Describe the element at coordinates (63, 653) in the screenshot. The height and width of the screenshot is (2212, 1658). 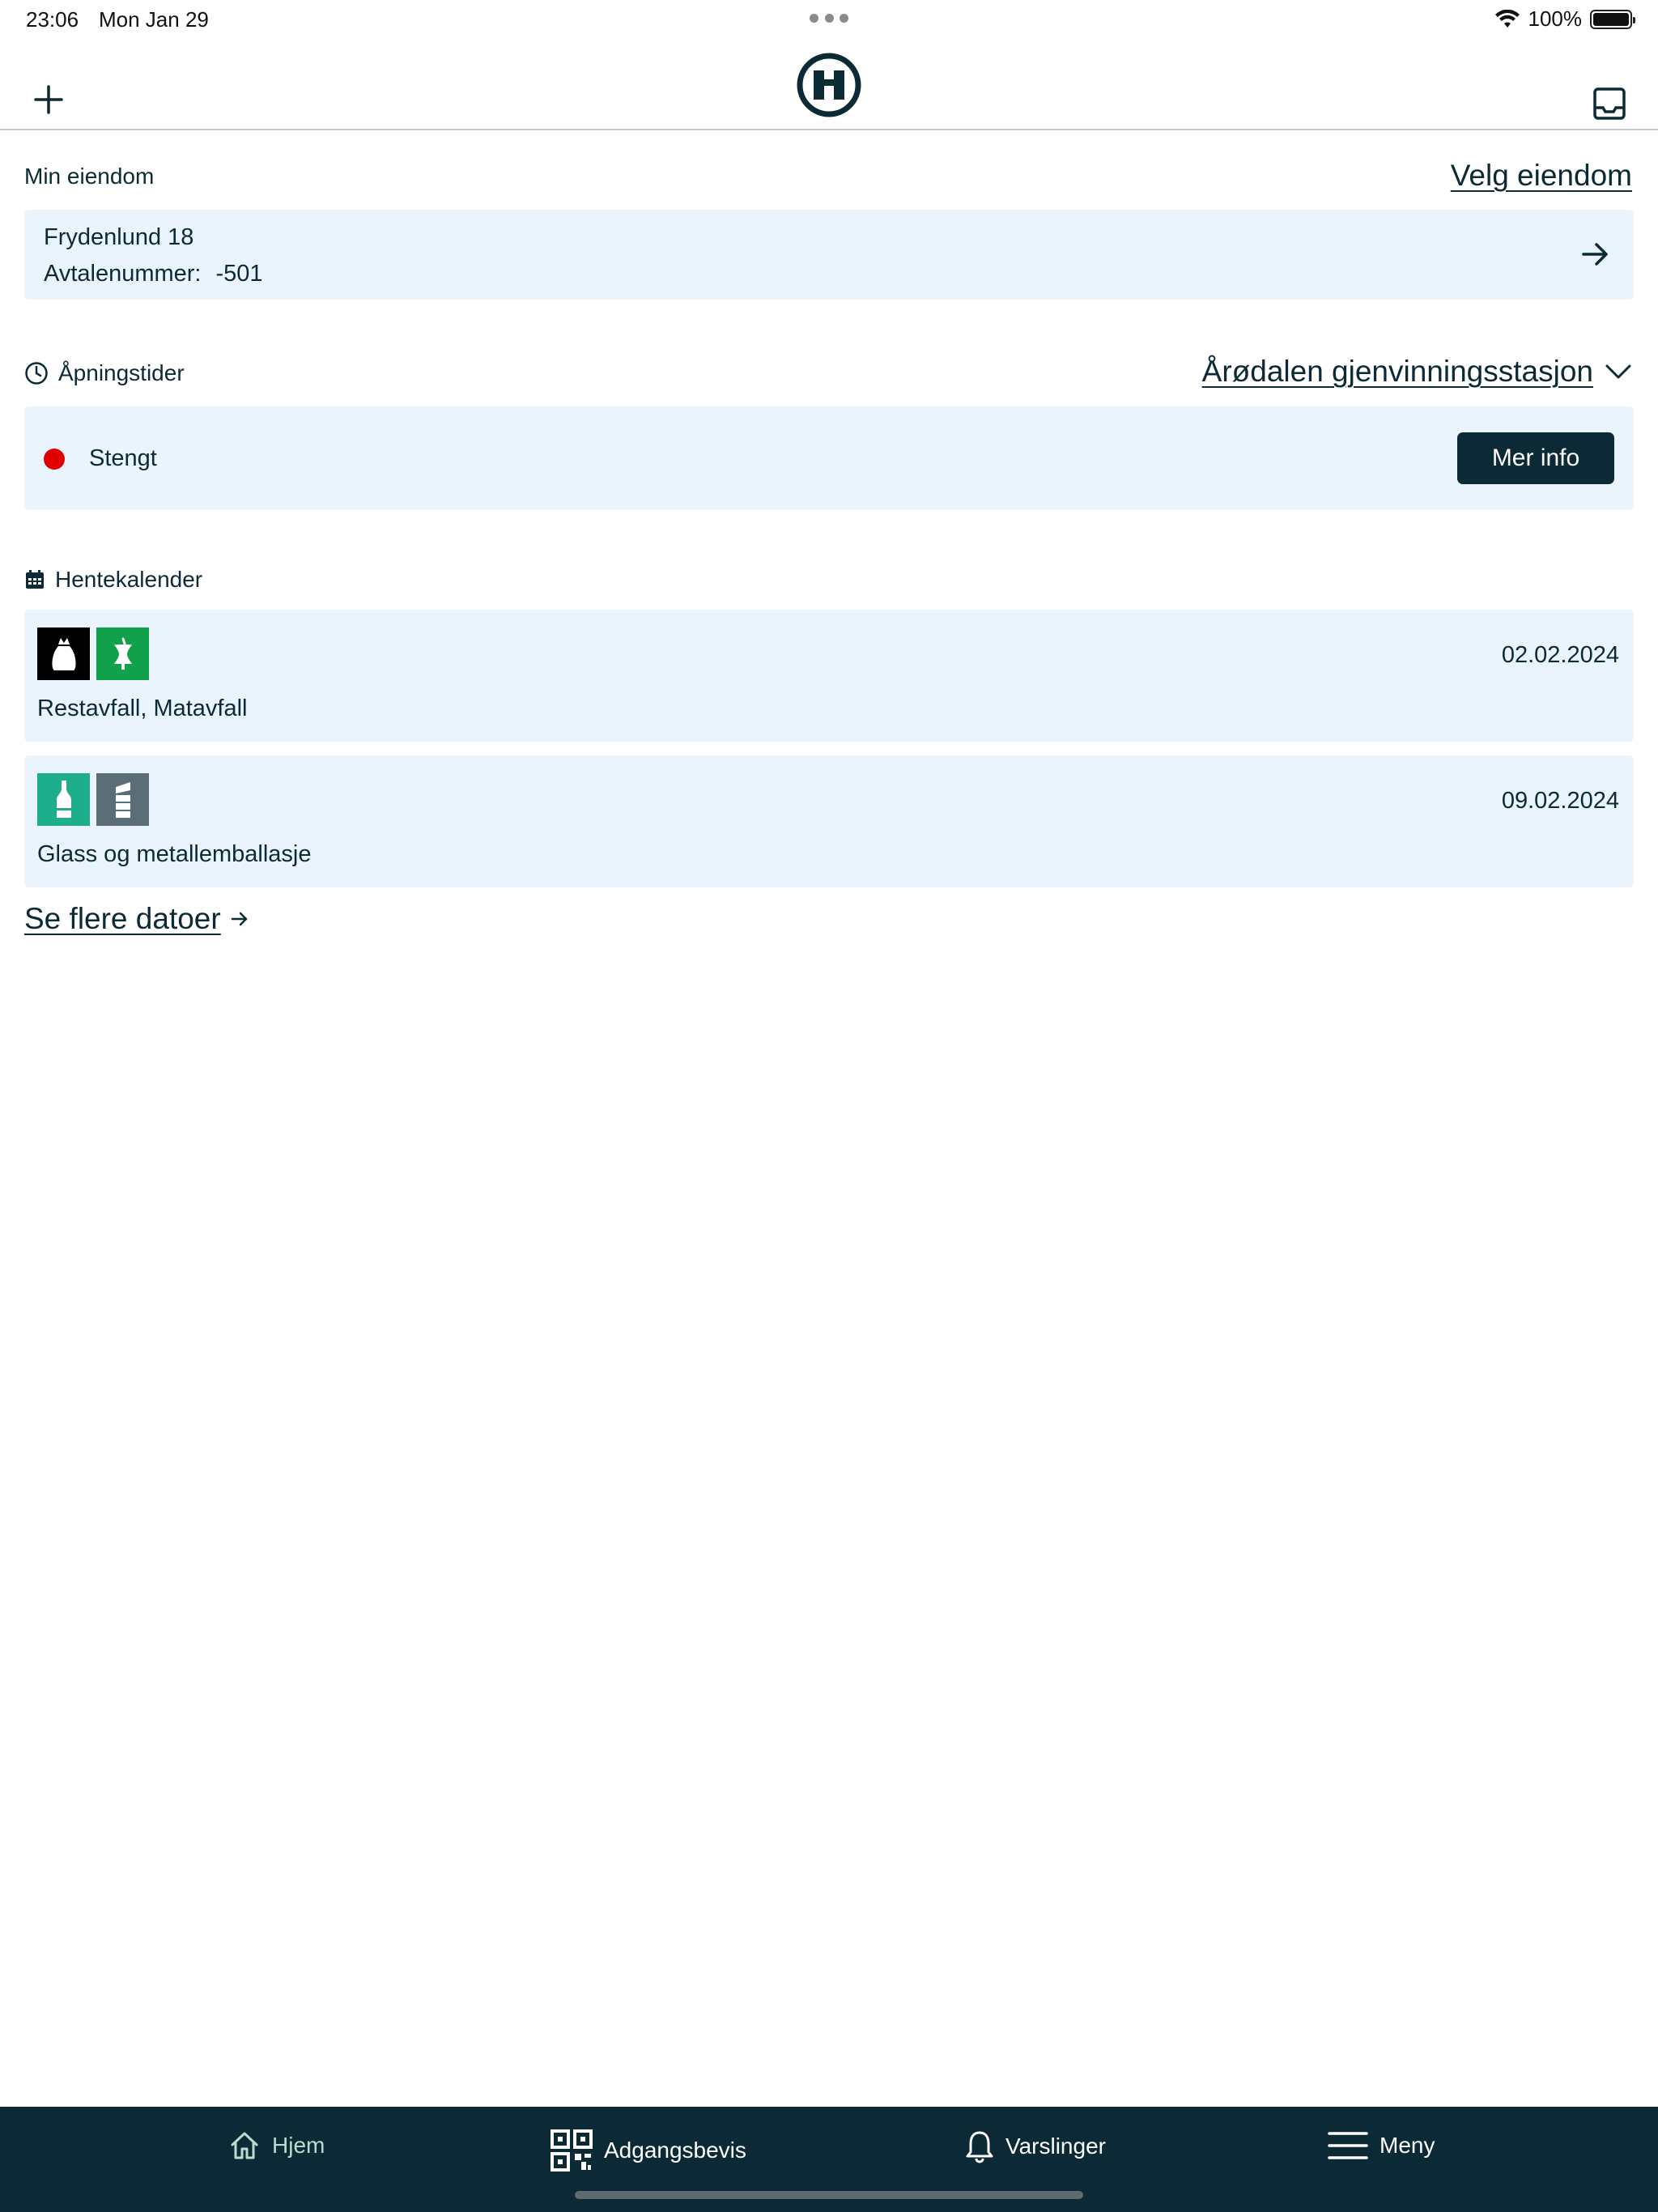
I see `residual-waste-icon` at that location.